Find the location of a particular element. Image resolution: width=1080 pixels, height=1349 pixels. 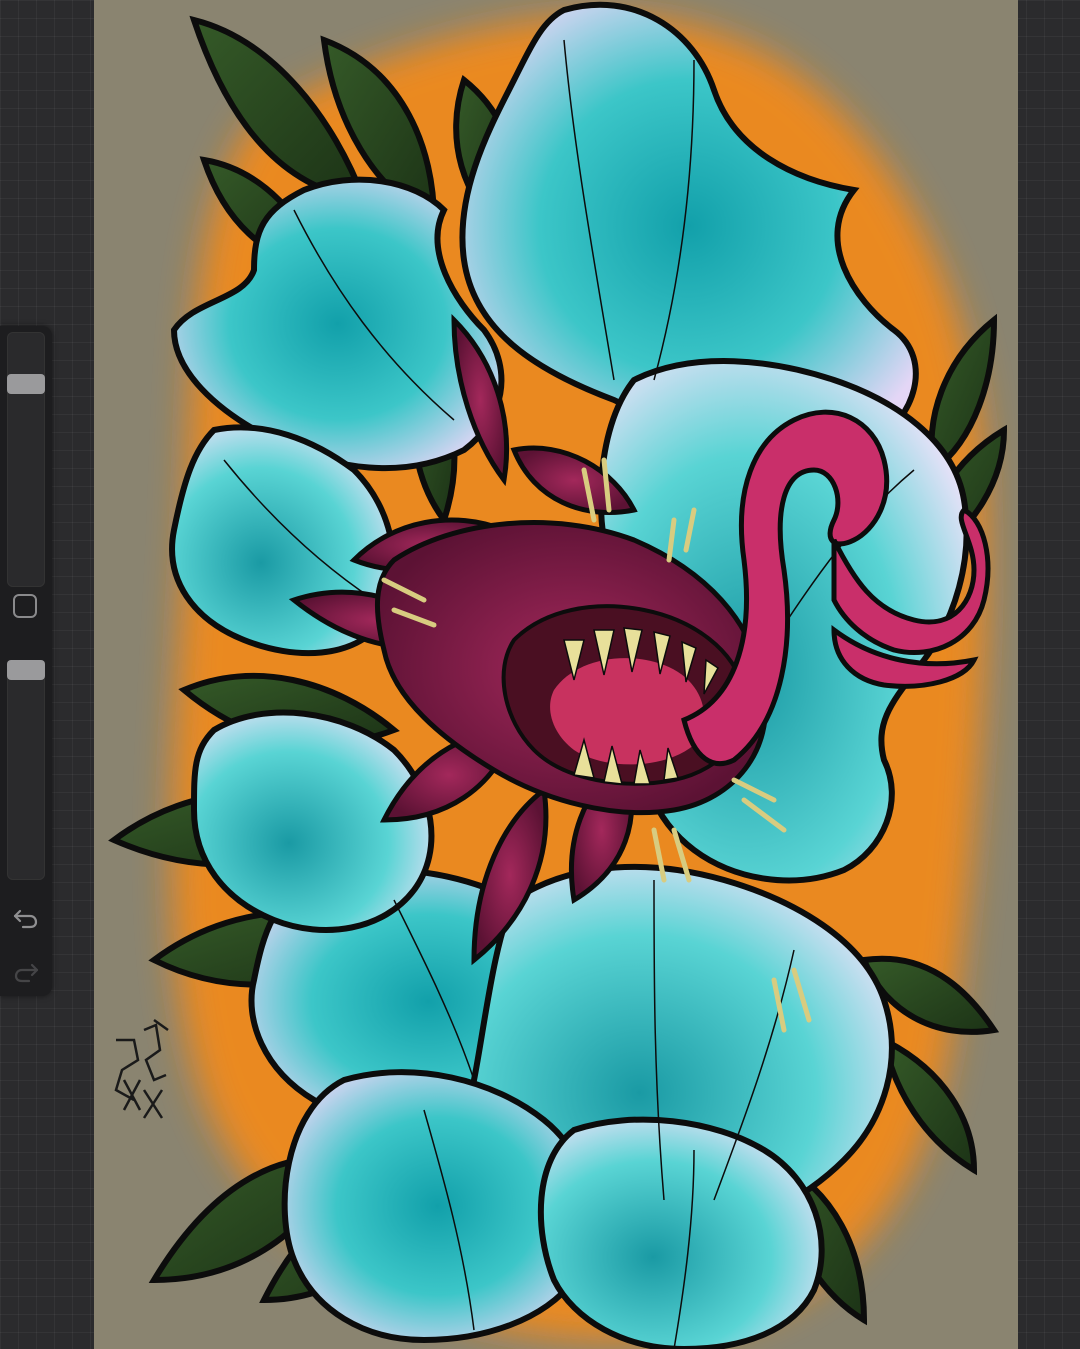

undo-button is located at coordinates (26, 918).